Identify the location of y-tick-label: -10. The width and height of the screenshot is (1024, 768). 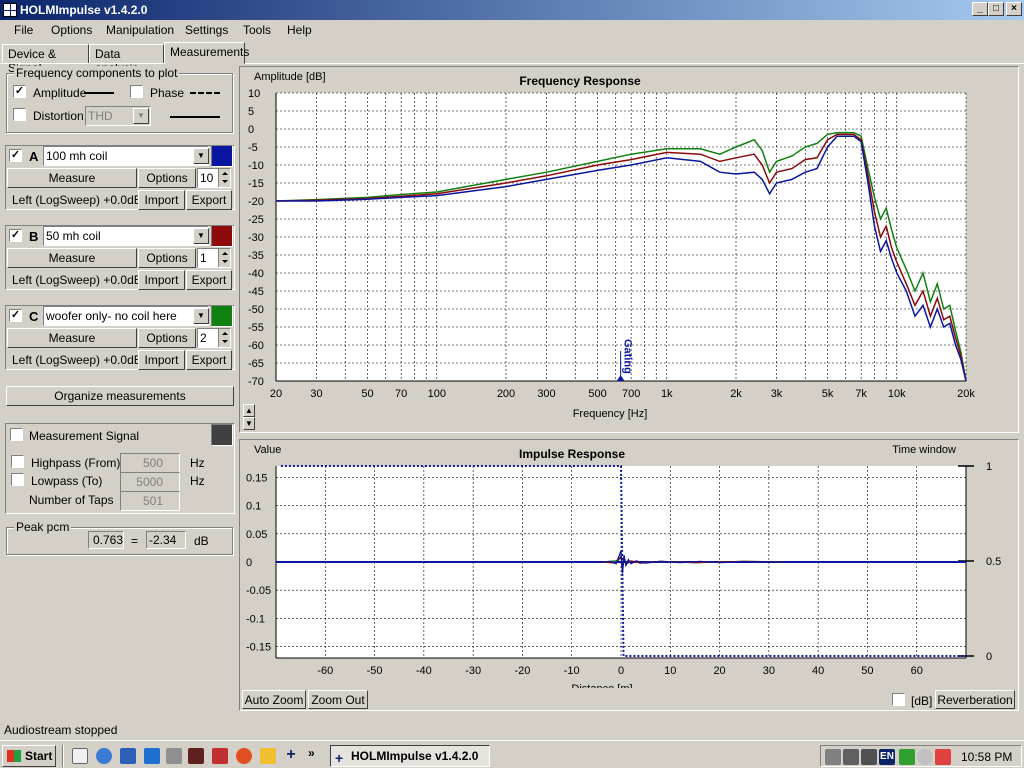
(256, 166).